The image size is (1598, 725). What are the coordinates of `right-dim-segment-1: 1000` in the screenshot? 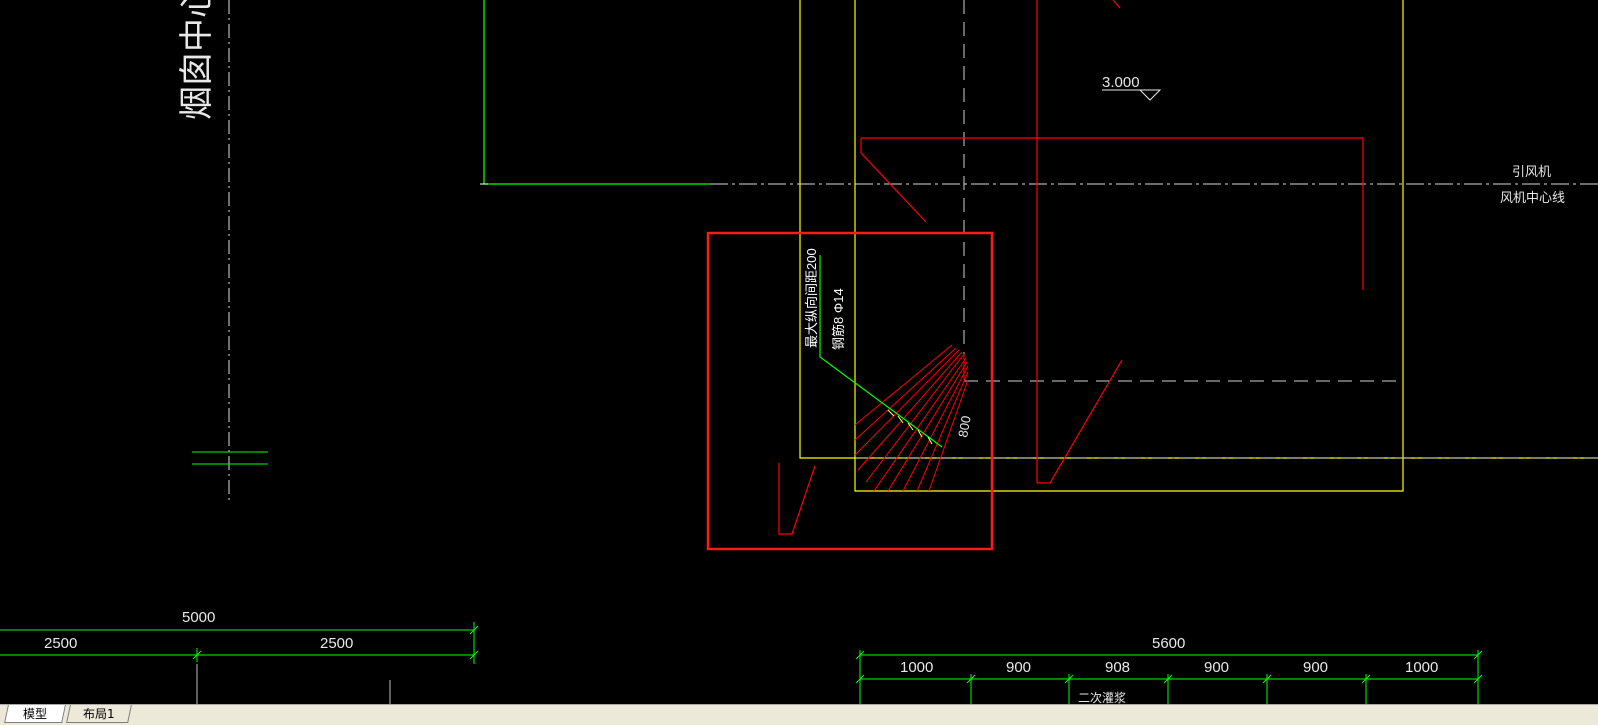 It's located at (916, 667).